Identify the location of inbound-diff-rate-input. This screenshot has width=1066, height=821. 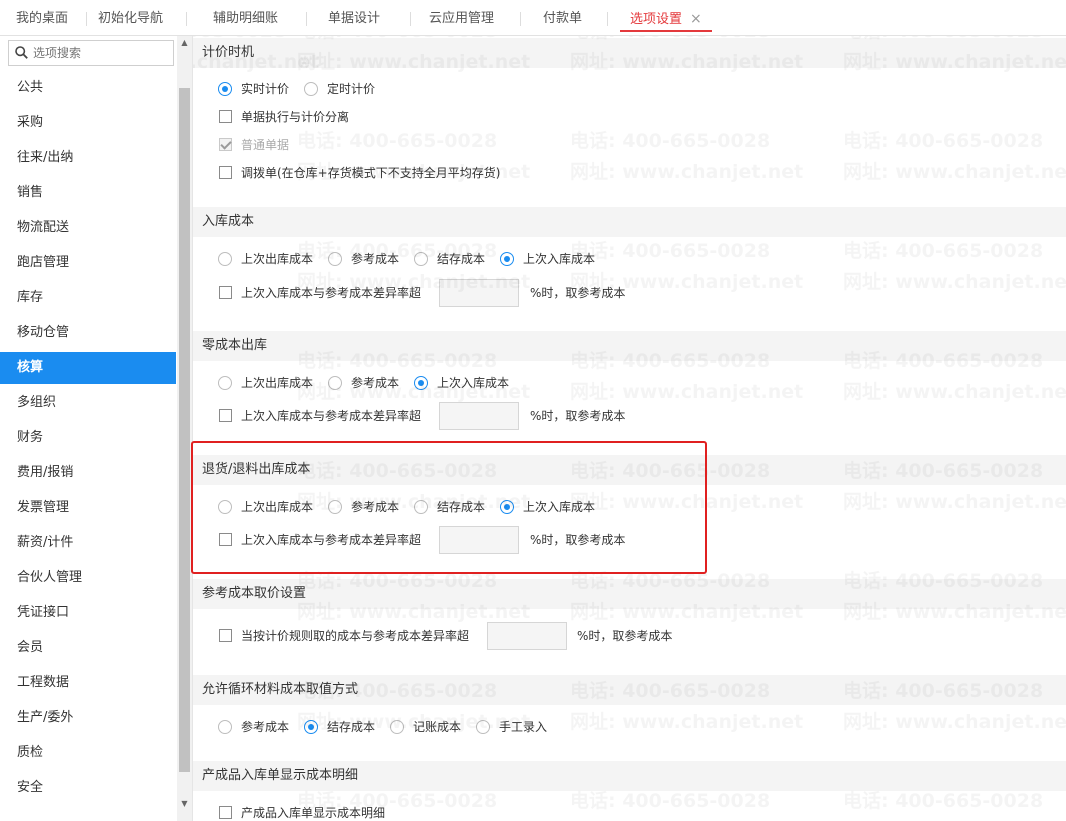
(479, 293).